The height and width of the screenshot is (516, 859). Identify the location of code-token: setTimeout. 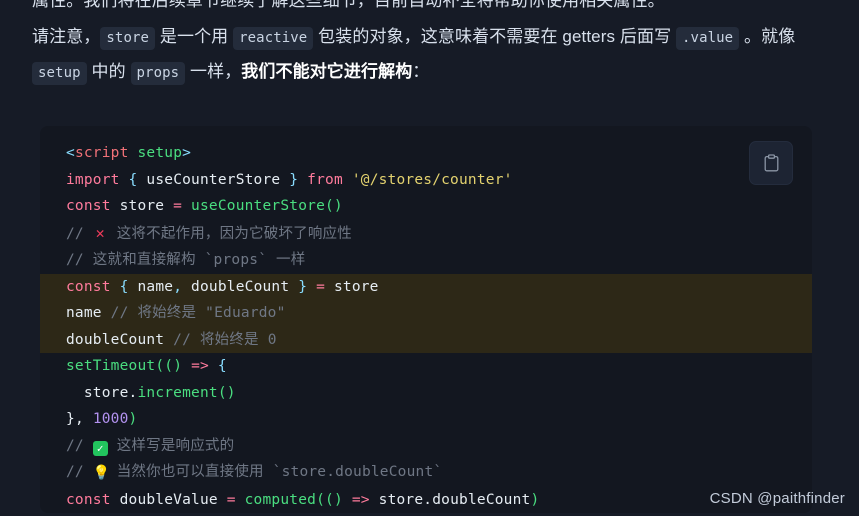
(111, 366).